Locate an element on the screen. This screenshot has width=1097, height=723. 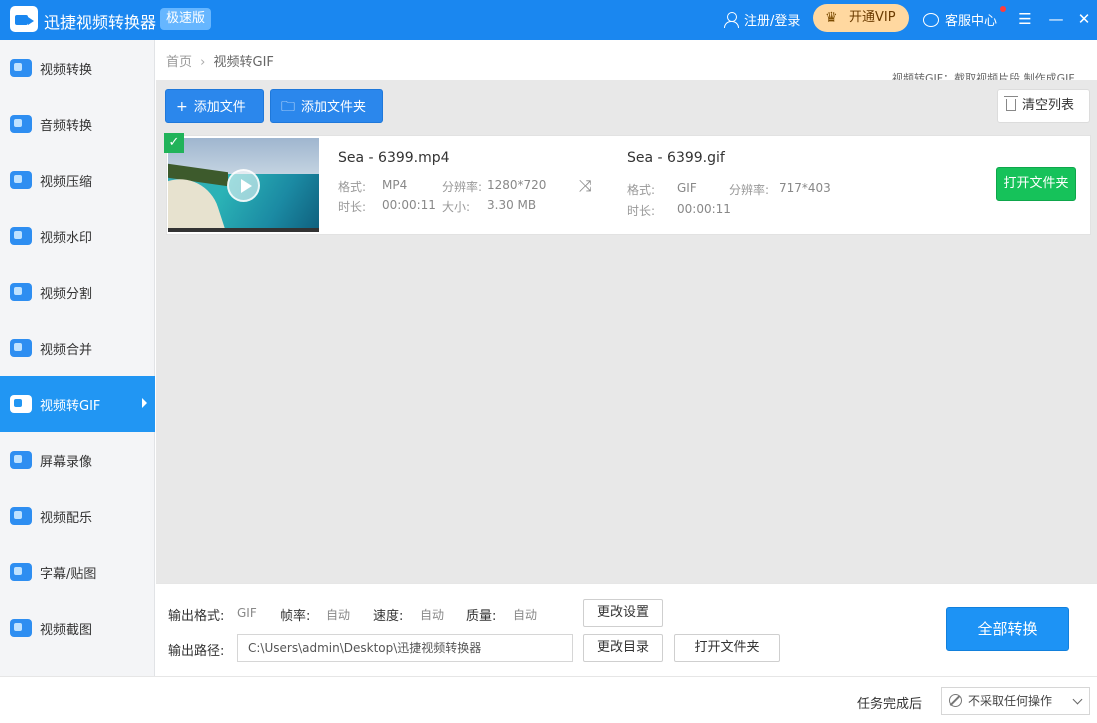
breadcrumb-home: 首页 is located at coordinates (179, 62).